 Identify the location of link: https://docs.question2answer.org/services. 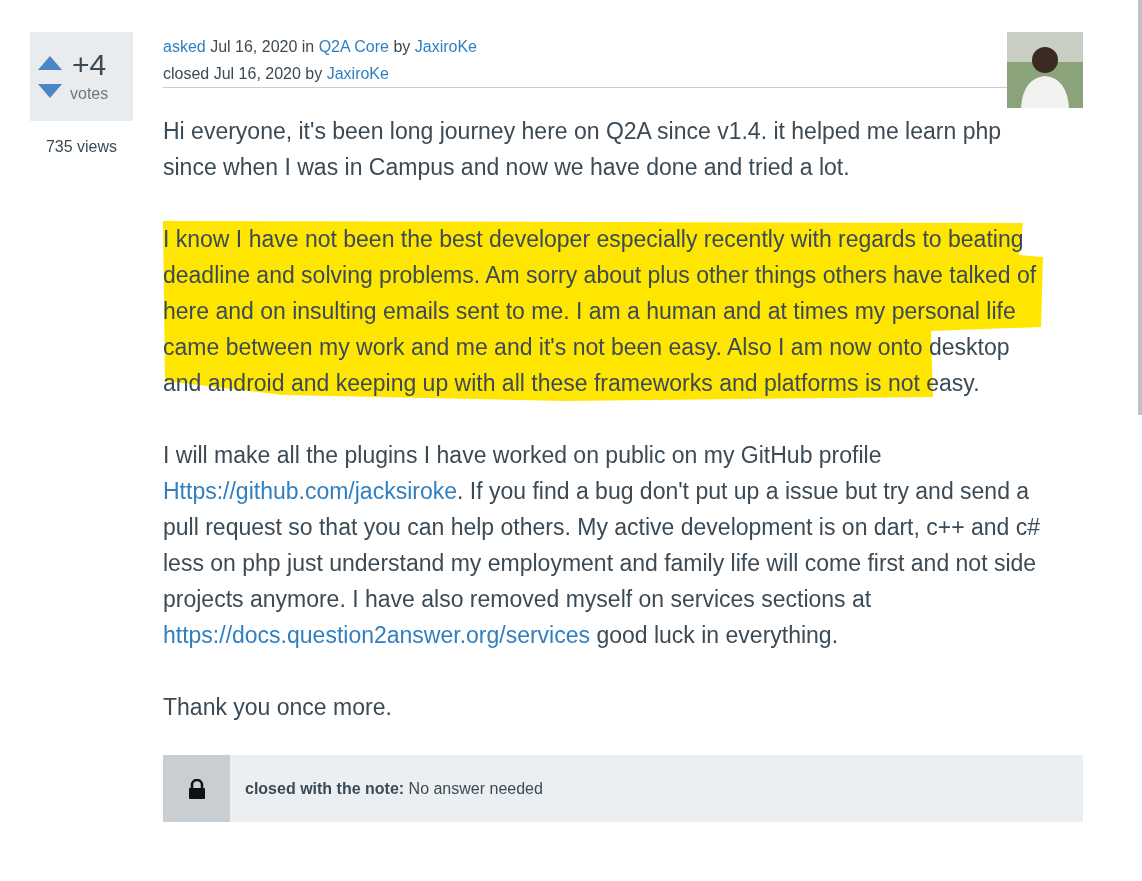
(376, 635).